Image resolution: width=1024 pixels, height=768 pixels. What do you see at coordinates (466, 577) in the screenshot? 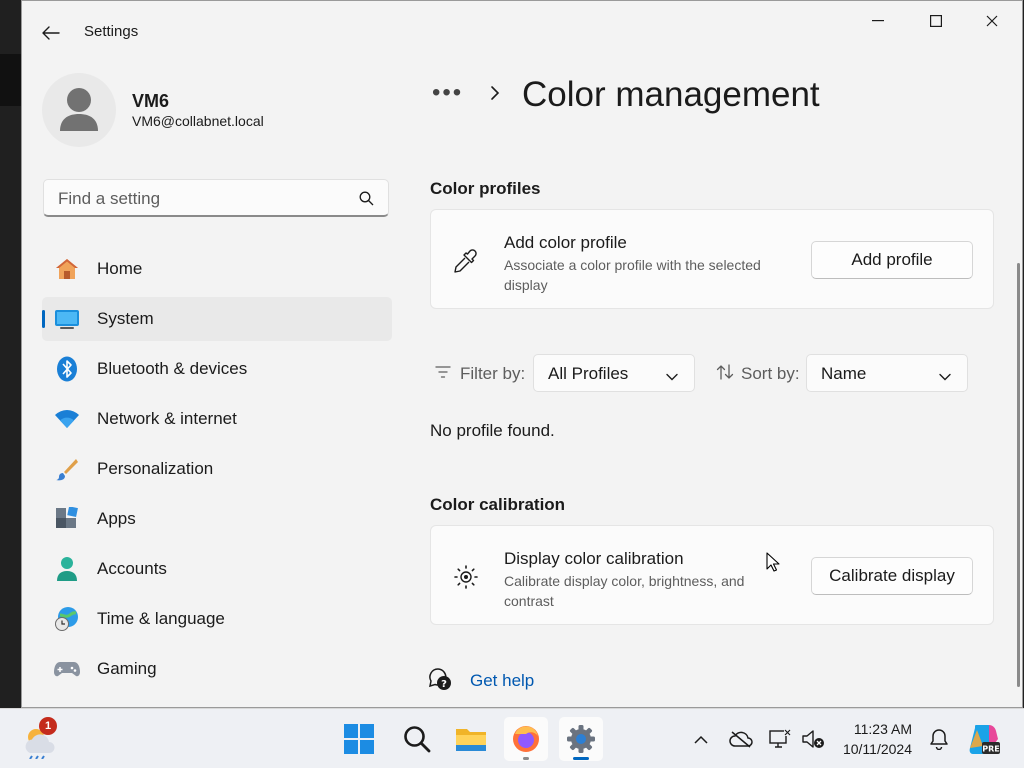
I see `brightness-icon` at bounding box center [466, 577].